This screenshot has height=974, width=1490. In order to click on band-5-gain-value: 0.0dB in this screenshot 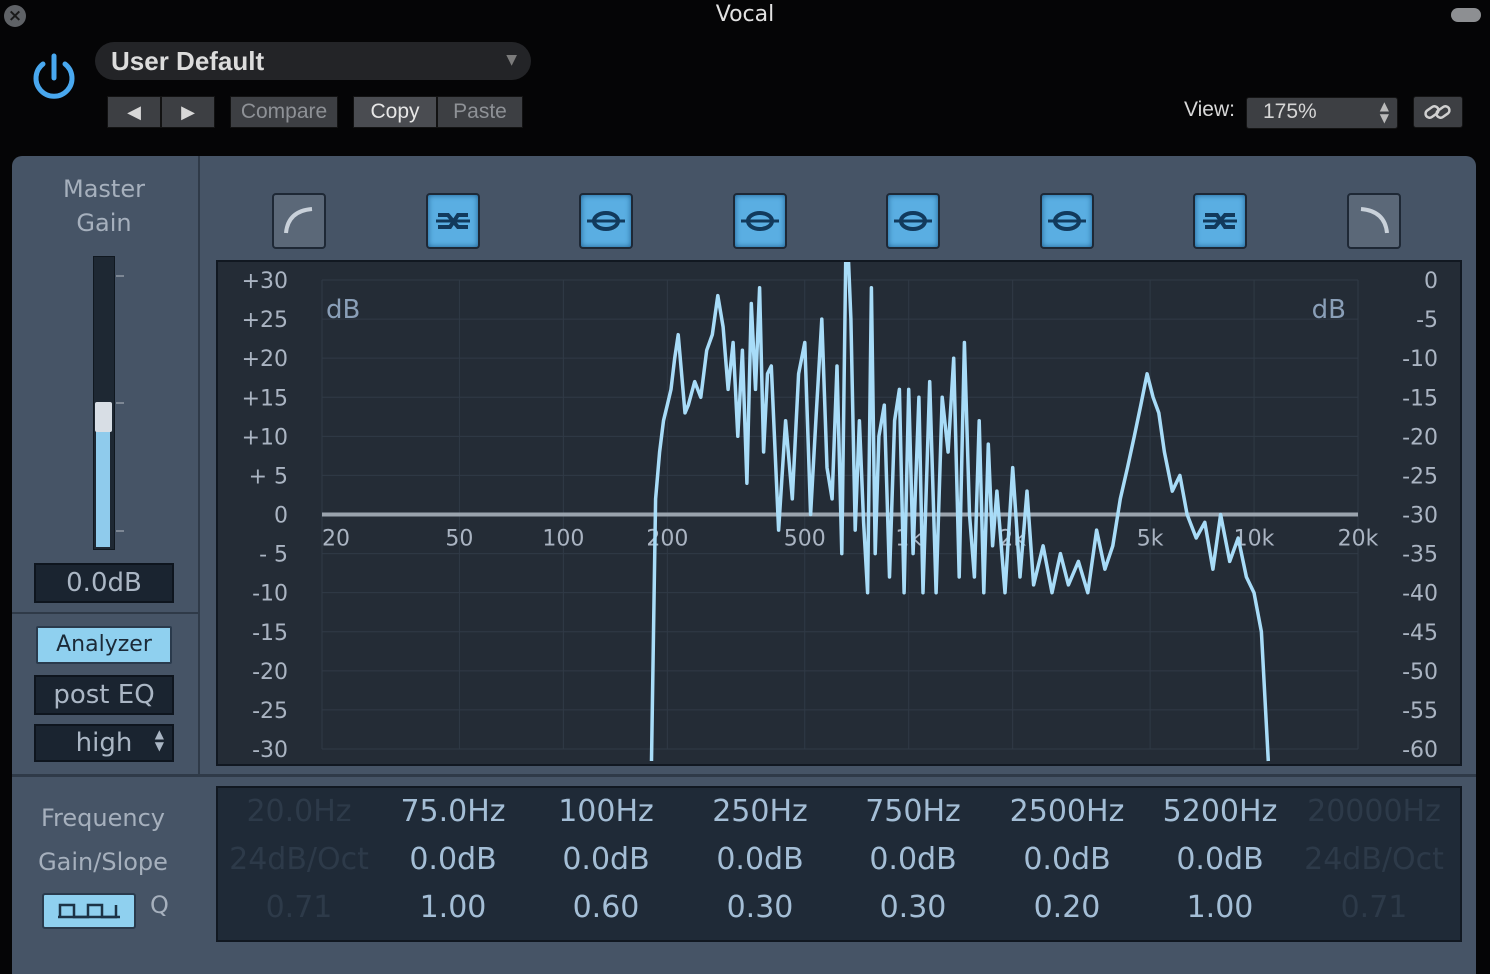, I will do `click(913, 860)`.